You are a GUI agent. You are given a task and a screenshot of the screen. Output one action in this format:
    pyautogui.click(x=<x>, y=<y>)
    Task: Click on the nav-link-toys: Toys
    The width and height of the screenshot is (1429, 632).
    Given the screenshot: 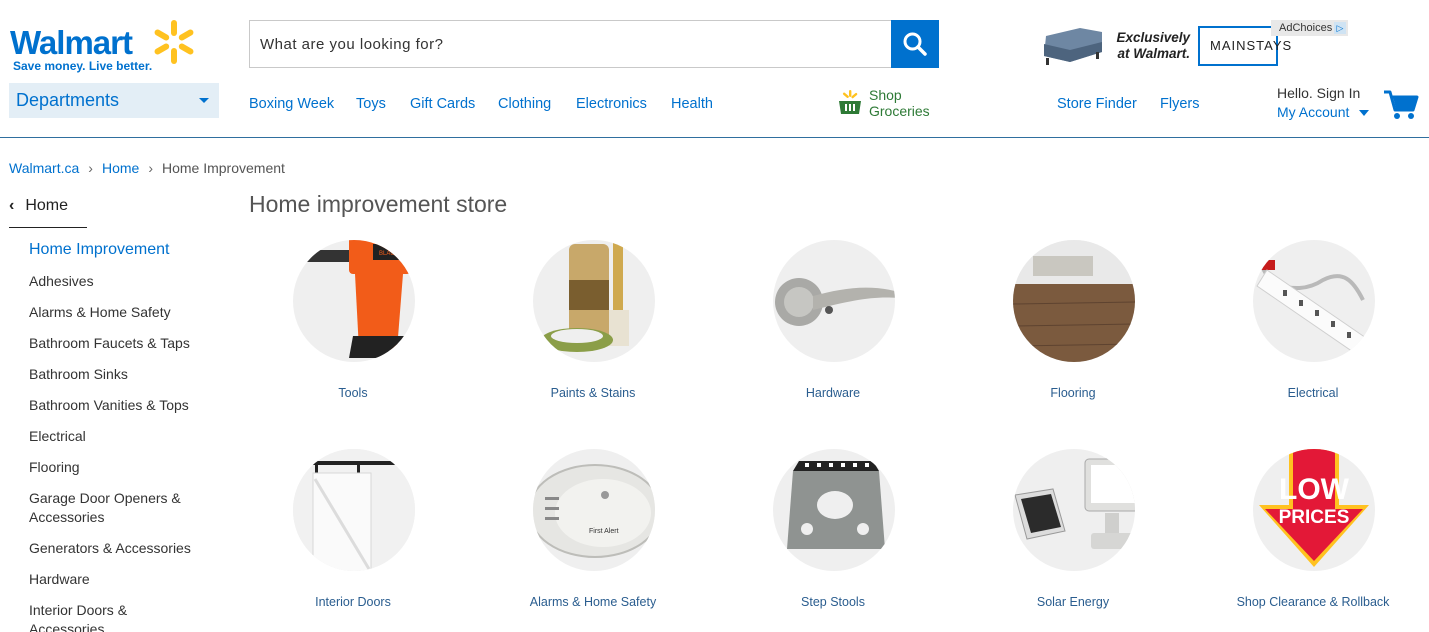 What is the action you would take?
    pyautogui.click(x=371, y=104)
    